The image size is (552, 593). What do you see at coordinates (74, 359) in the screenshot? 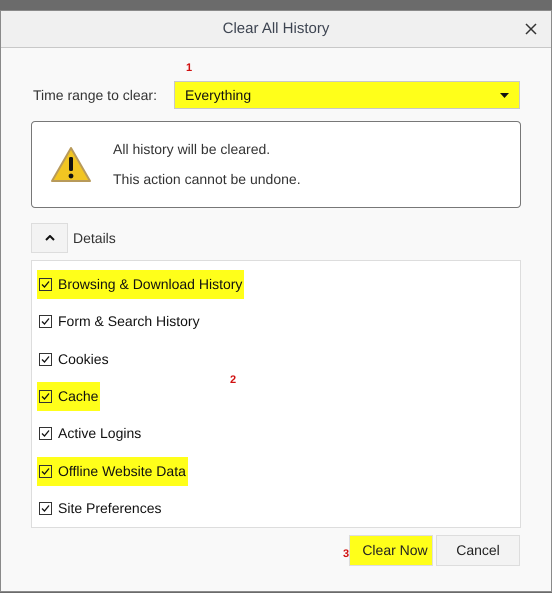
I see `history-checkbox: Cookies` at bounding box center [74, 359].